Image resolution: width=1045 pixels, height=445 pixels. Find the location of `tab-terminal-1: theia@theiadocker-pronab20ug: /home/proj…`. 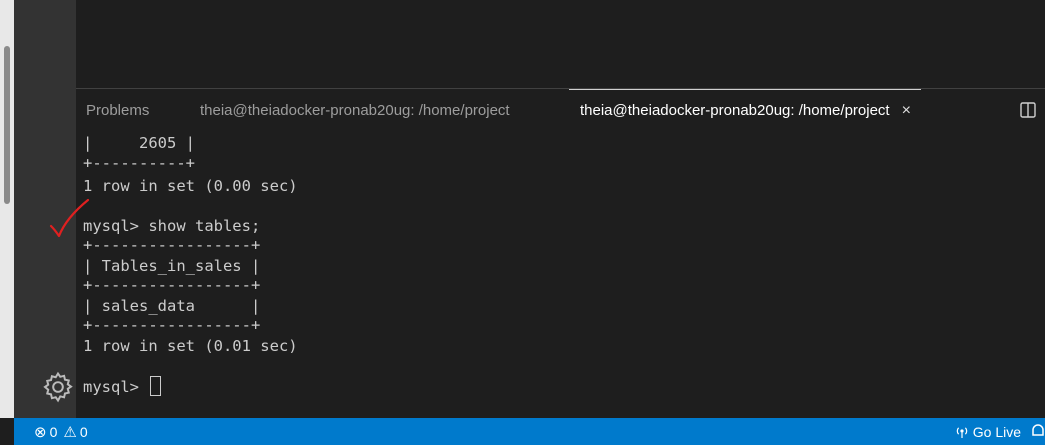

tab-terminal-1: theia@theiadocker-pronab20ug: /home/proj… is located at coordinates (355, 110).